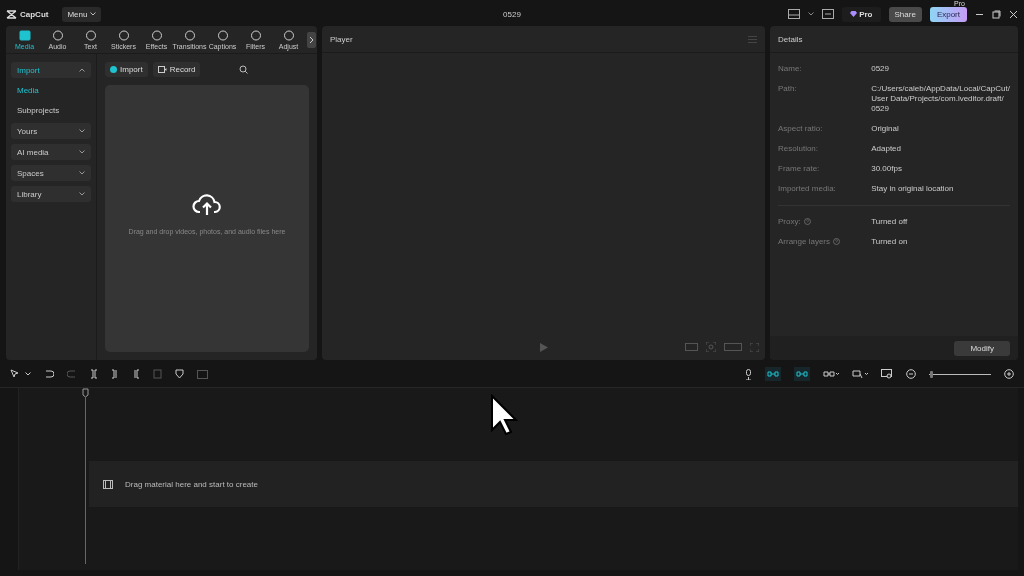 This screenshot has width=1024, height=576. What do you see at coordinates (126, 69) in the screenshot?
I see `import-button: Import` at bounding box center [126, 69].